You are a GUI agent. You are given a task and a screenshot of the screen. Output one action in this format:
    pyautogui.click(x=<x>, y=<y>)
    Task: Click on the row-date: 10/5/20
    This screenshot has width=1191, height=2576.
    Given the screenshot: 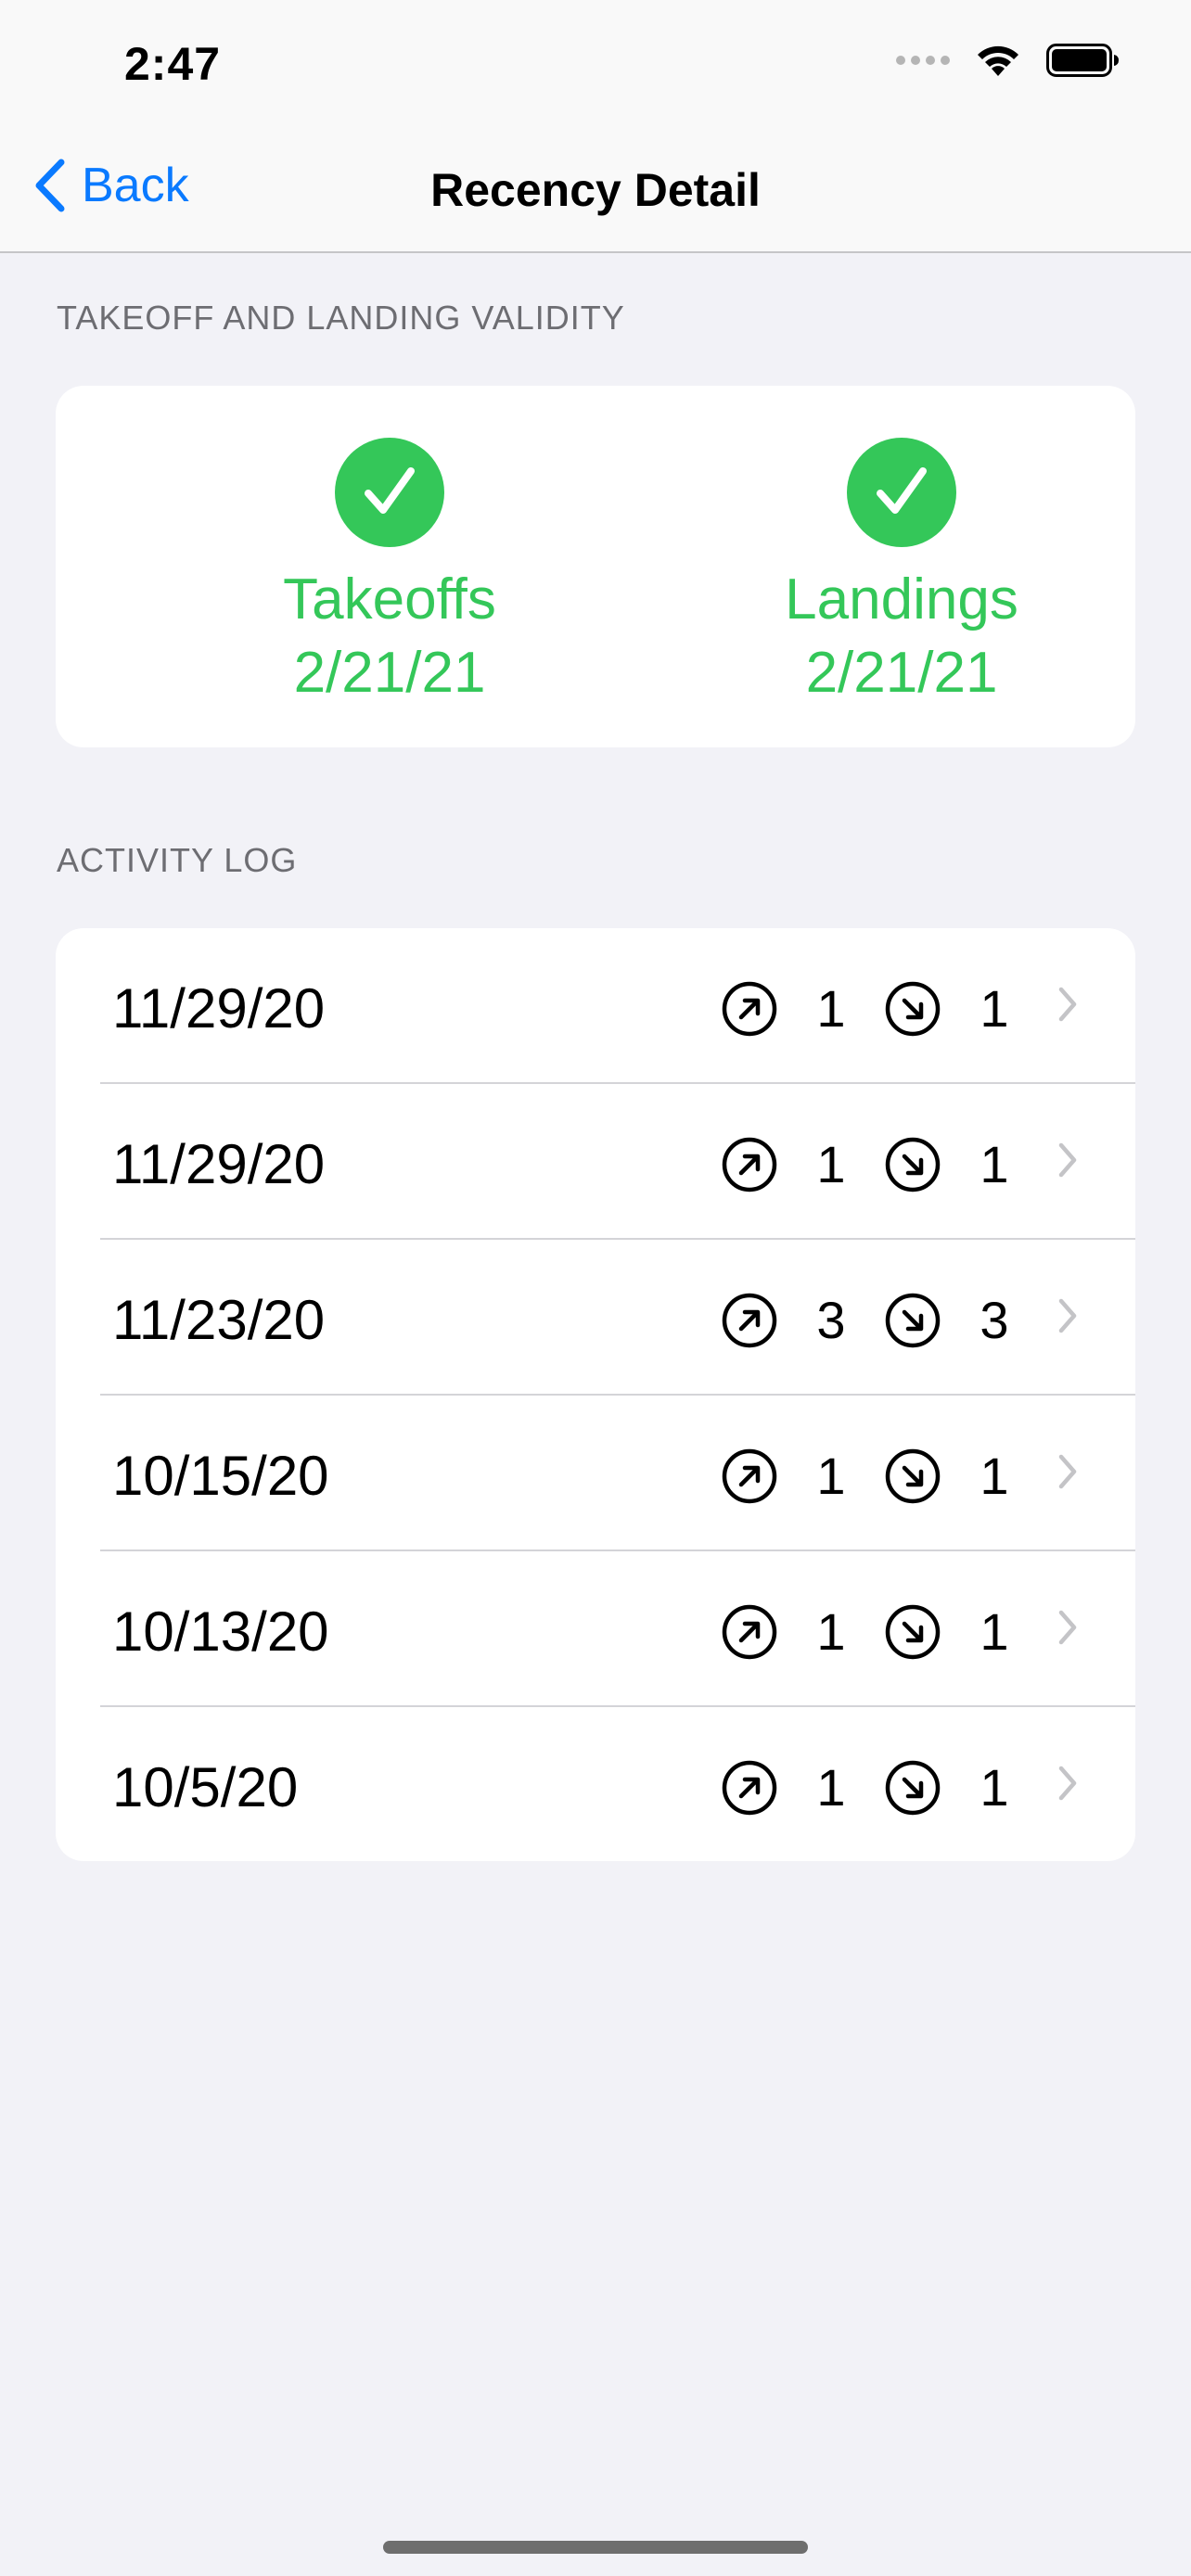 What is the action you would take?
    pyautogui.click(x=205, y=1787)
    